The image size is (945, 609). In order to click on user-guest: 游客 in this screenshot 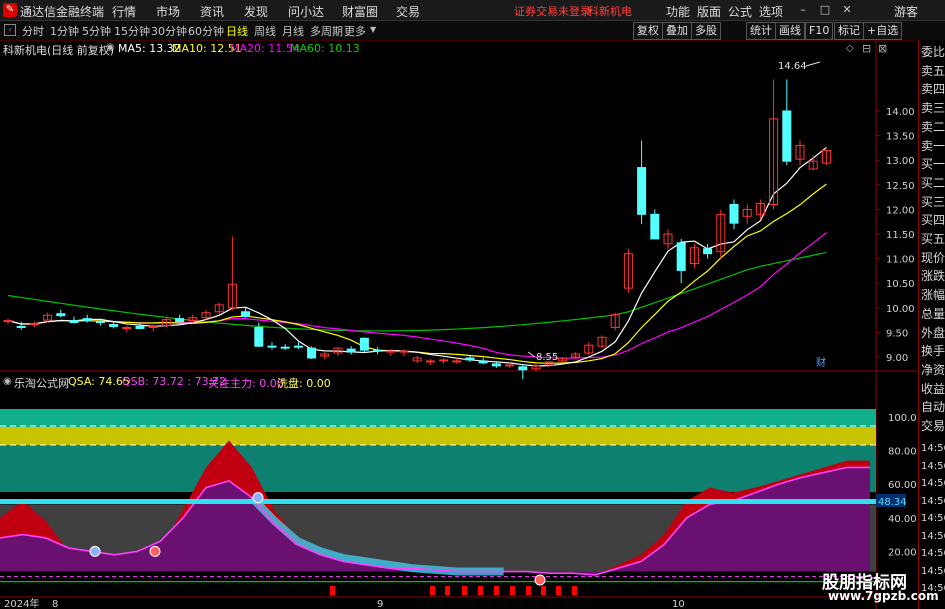, I will do `click(906, 11)`.